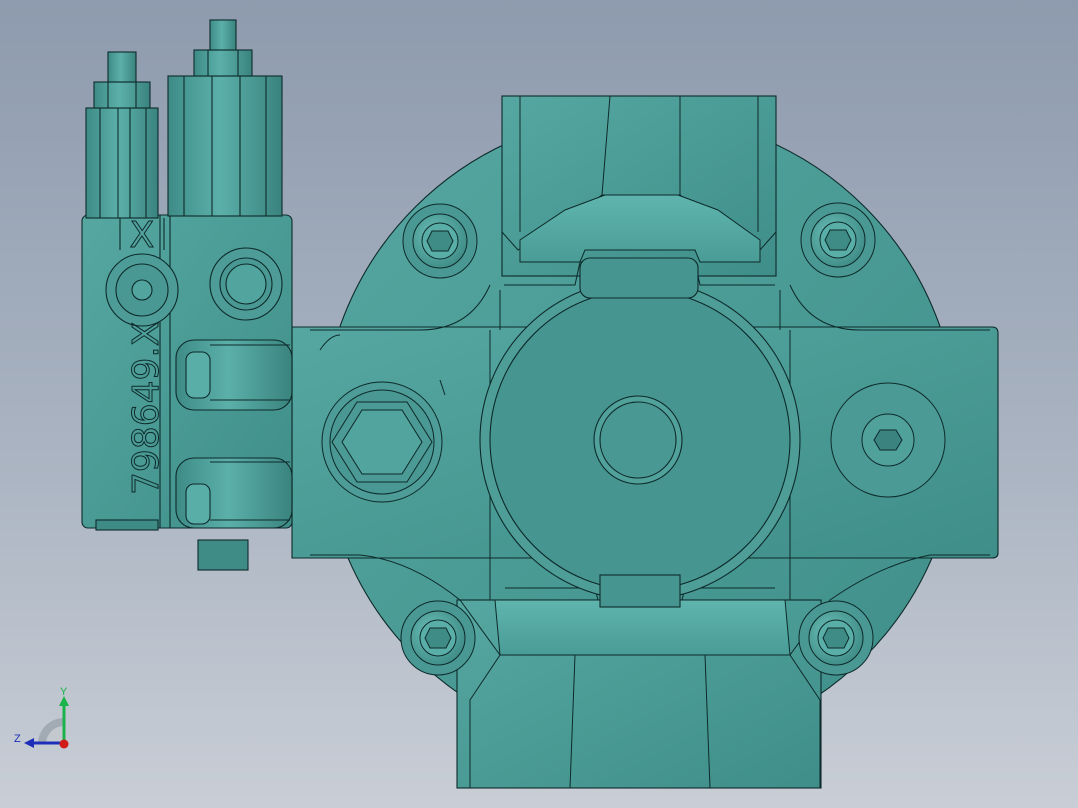  What do you see at coordinates (122, 95) in the screenshot?
I see `left-cartridge-nut` at bounding box center [122, 95].